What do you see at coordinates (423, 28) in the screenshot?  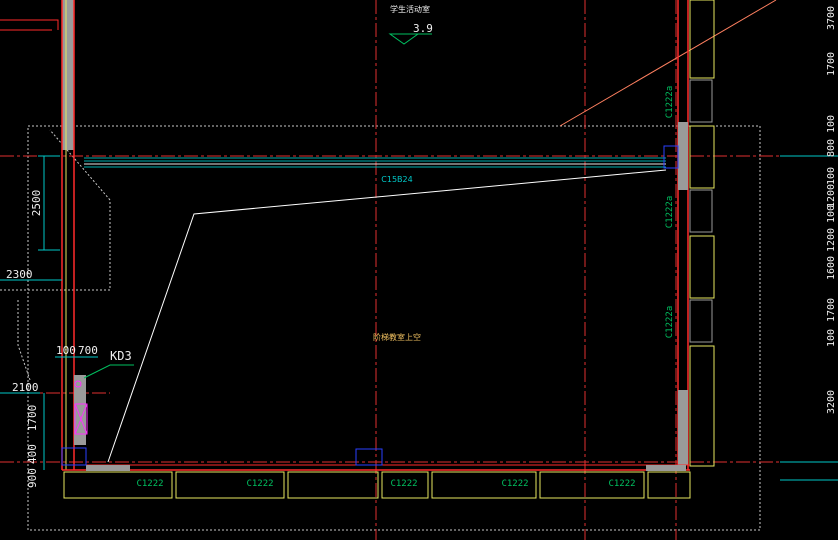 I see `elevation-value: 3.9` at bounding box center [423, 28].